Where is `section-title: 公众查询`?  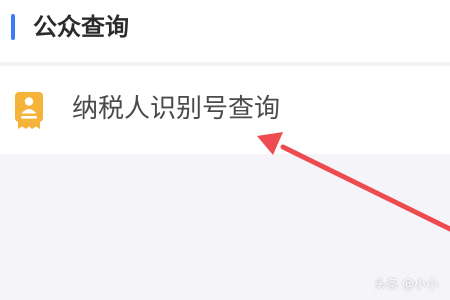
section-title: 公众查询 is located at coordinates (81, 27).